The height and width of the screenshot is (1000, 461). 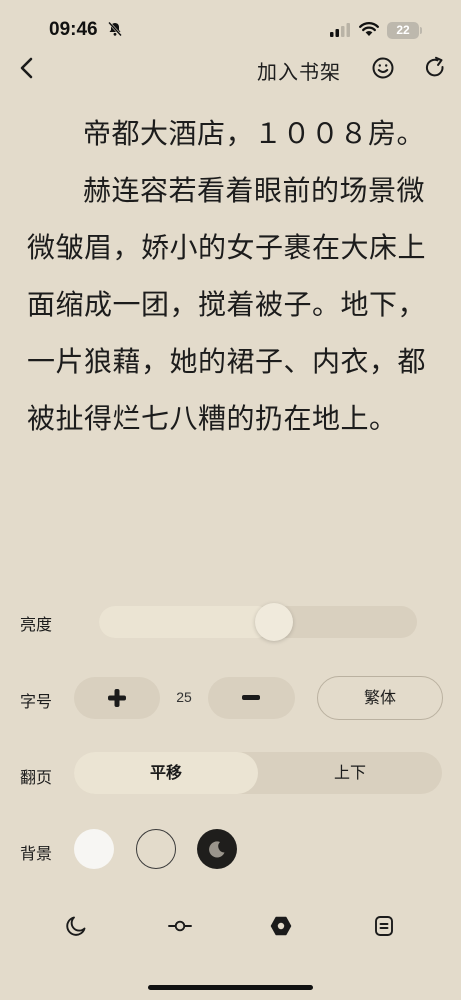 What do you see at coordinates (281, 926) in the screenshot?
I see `settings-hex-icon` at bounding box center [281, 926].